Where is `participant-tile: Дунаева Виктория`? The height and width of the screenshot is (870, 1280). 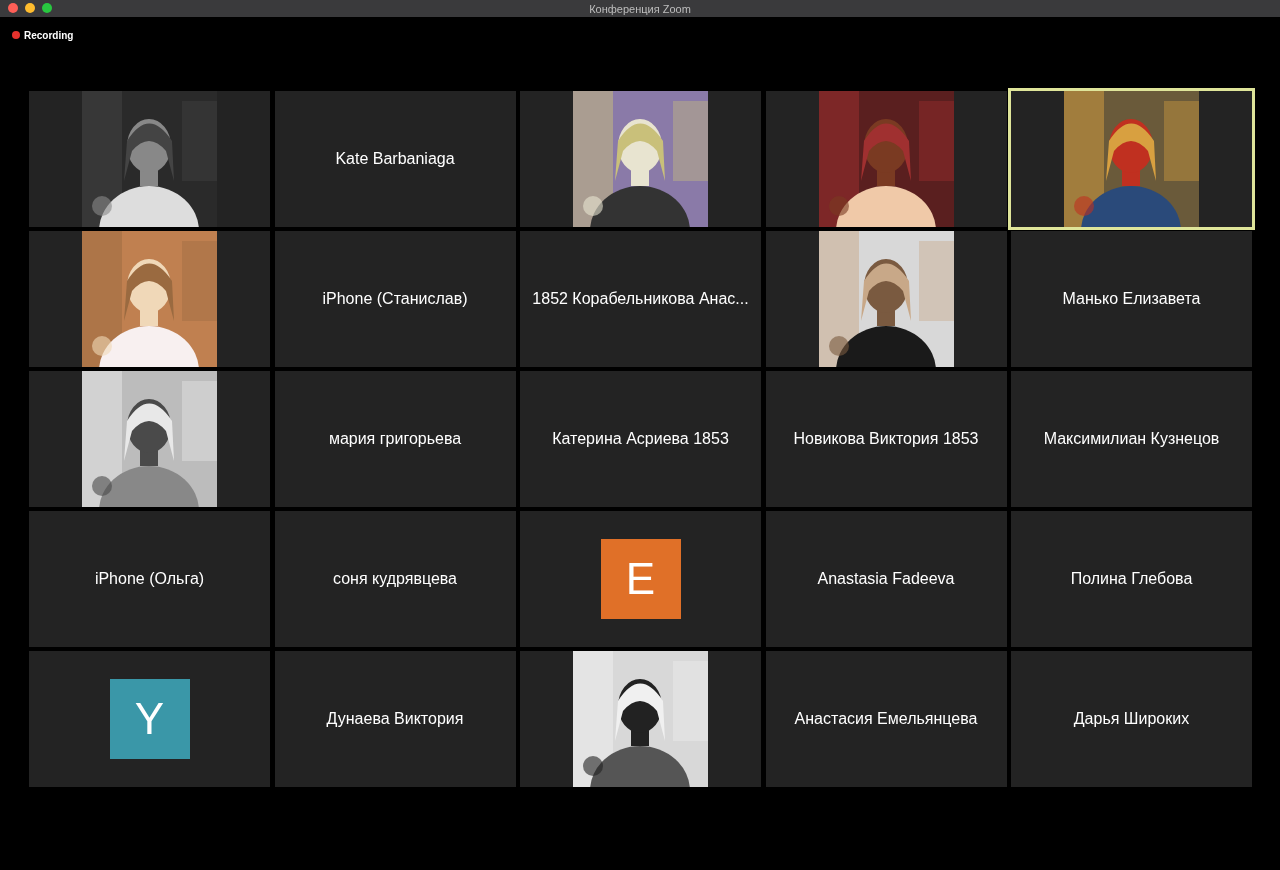 participant-tile: Дунаева Виктория is located at coordinates (395, 719).